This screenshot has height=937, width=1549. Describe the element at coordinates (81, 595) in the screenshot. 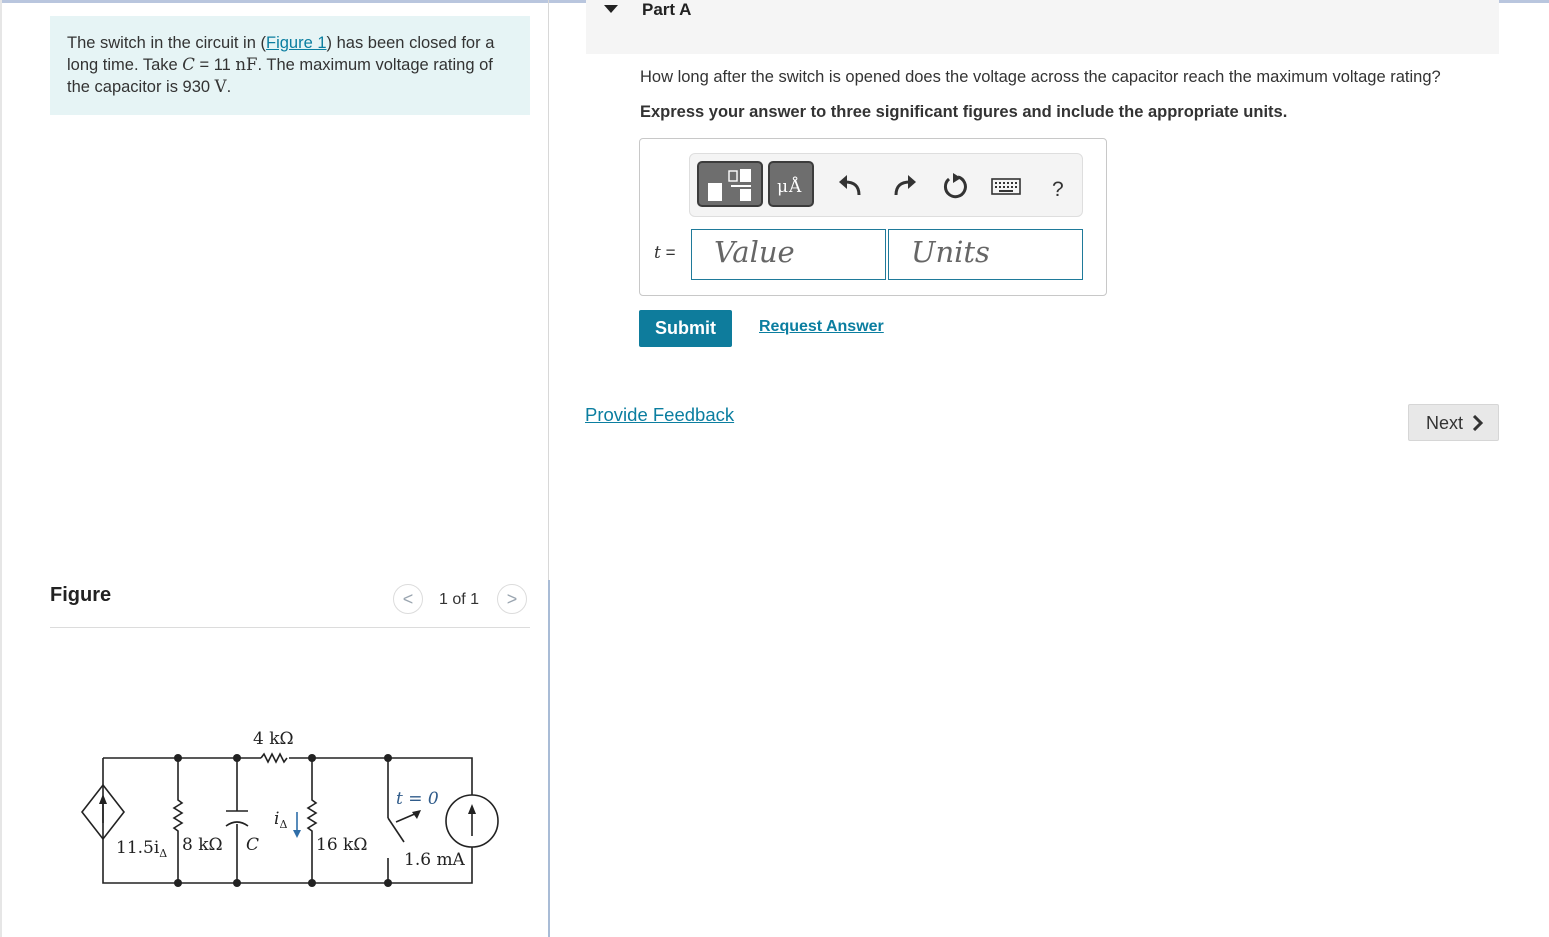

I see `figure-title: Figure` at that location.